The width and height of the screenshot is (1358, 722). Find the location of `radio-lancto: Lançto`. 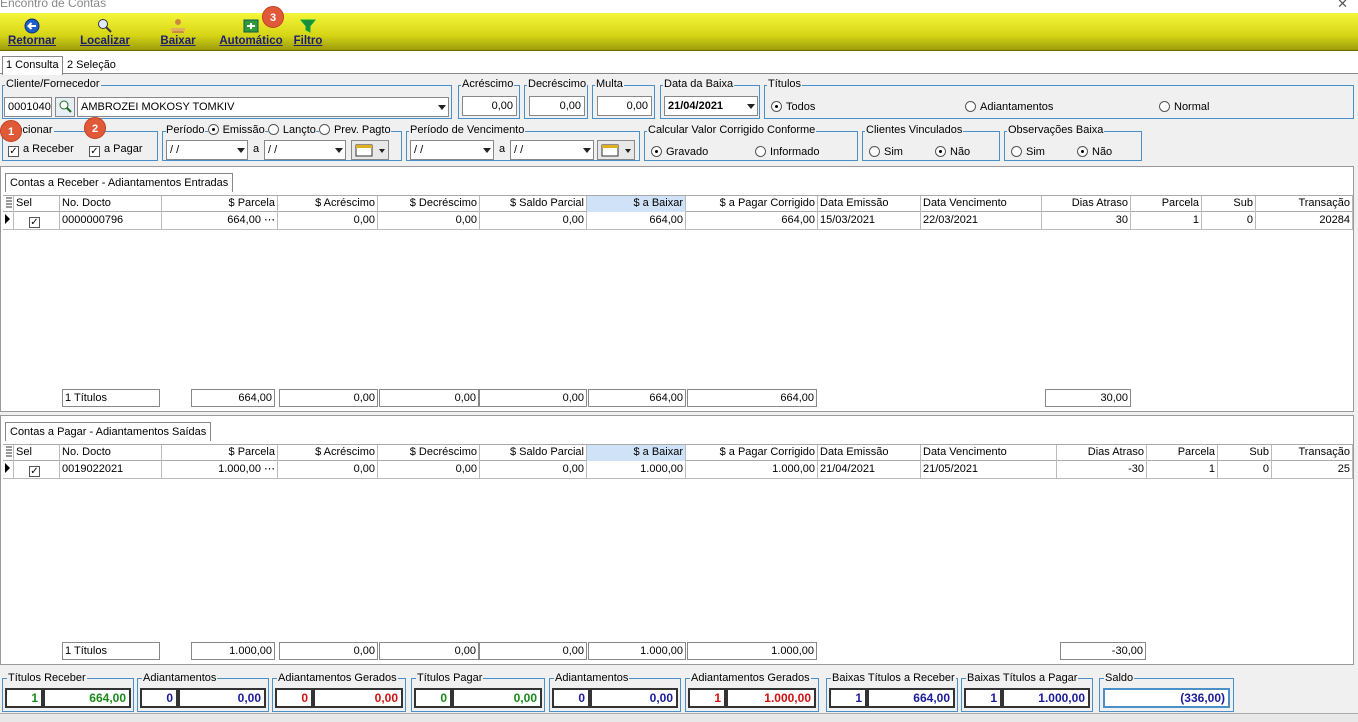

radio-lancto: Lançto is located at coordinates (291, 130).